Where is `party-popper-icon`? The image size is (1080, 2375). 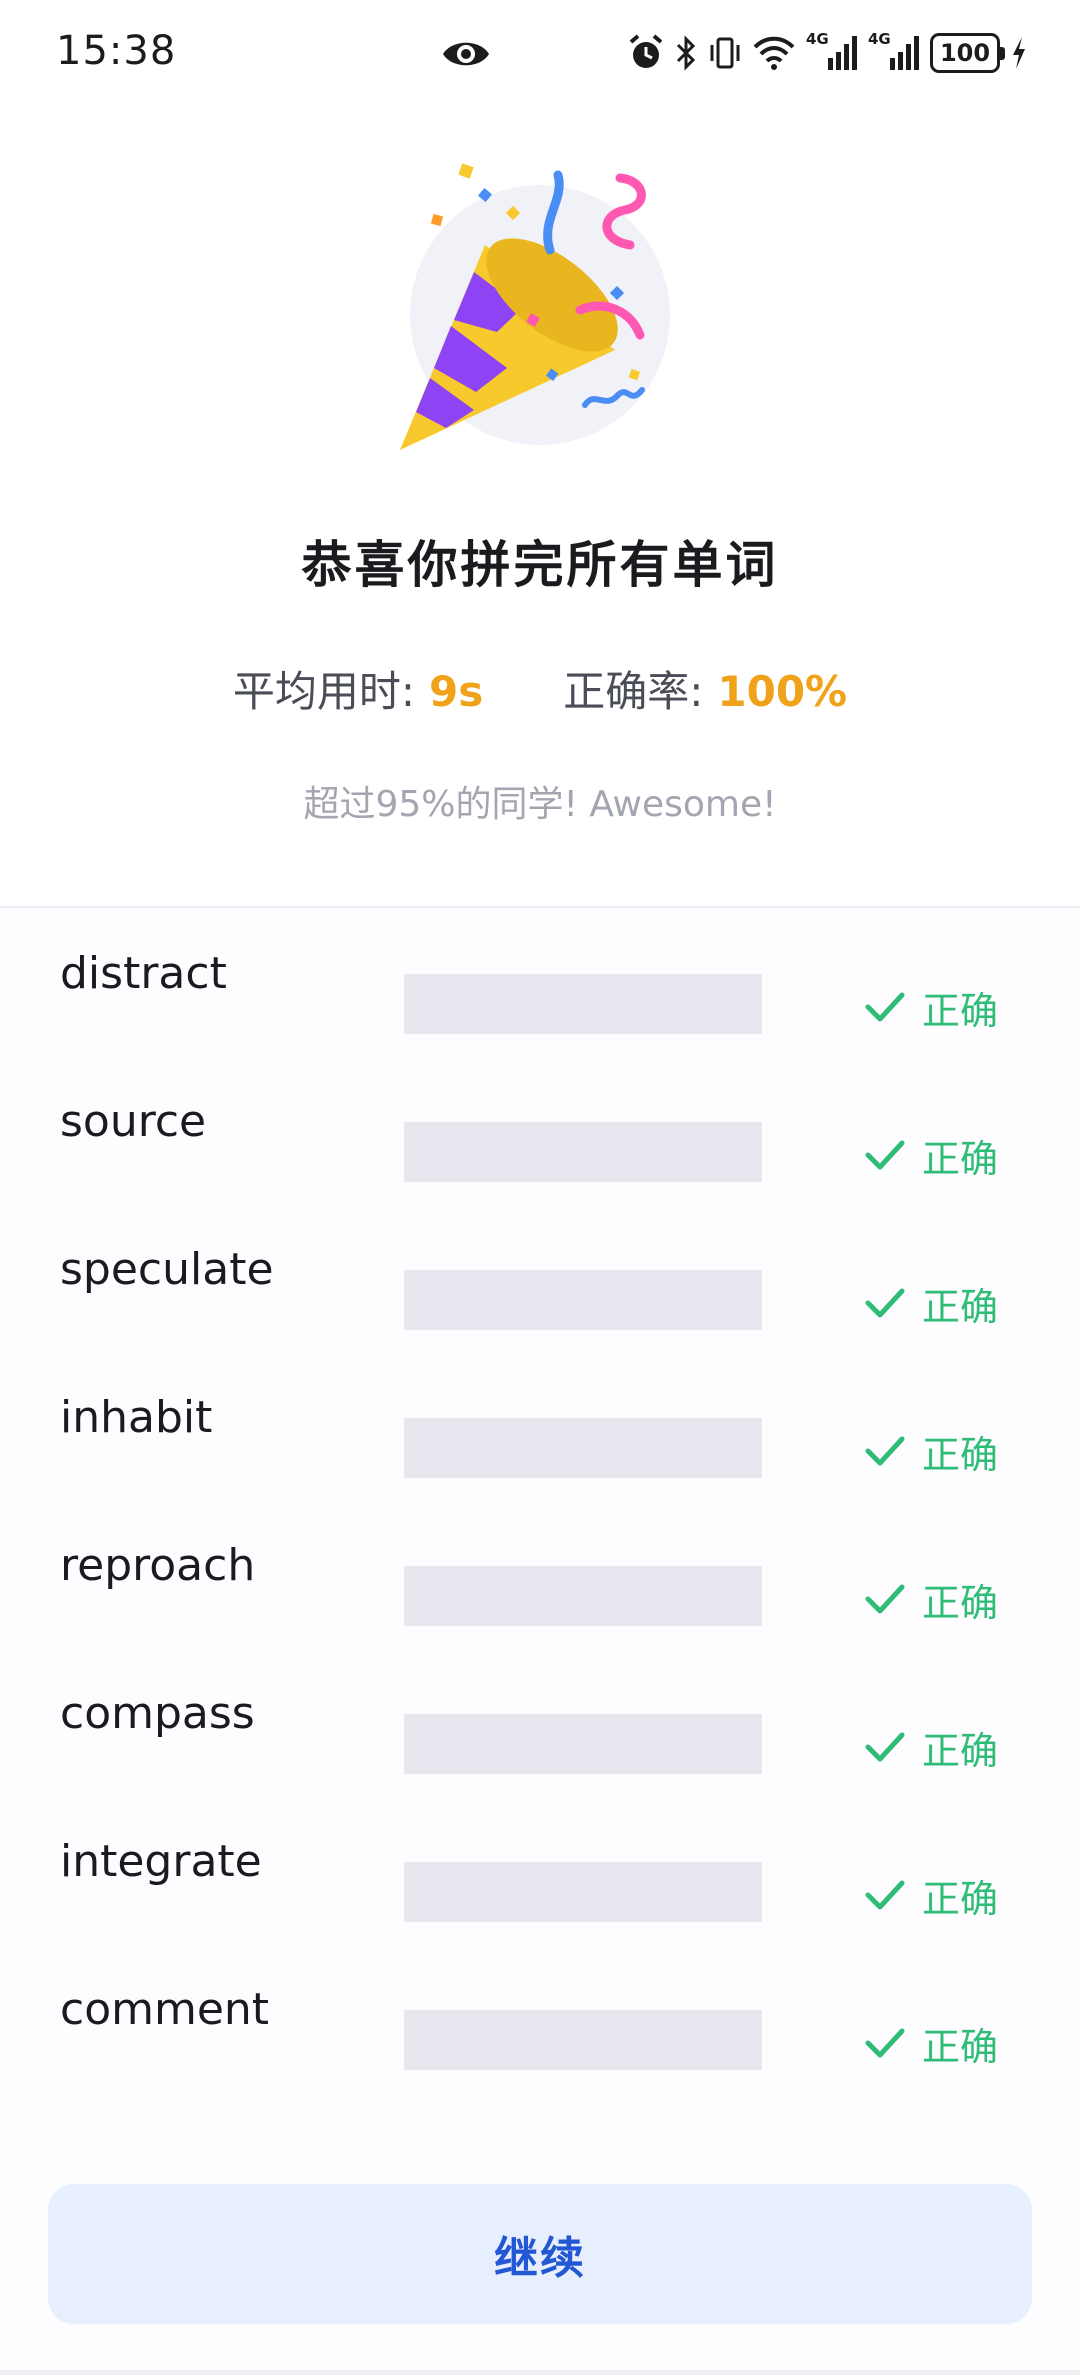
party-popper-icon is located at coordinates (535, 306).